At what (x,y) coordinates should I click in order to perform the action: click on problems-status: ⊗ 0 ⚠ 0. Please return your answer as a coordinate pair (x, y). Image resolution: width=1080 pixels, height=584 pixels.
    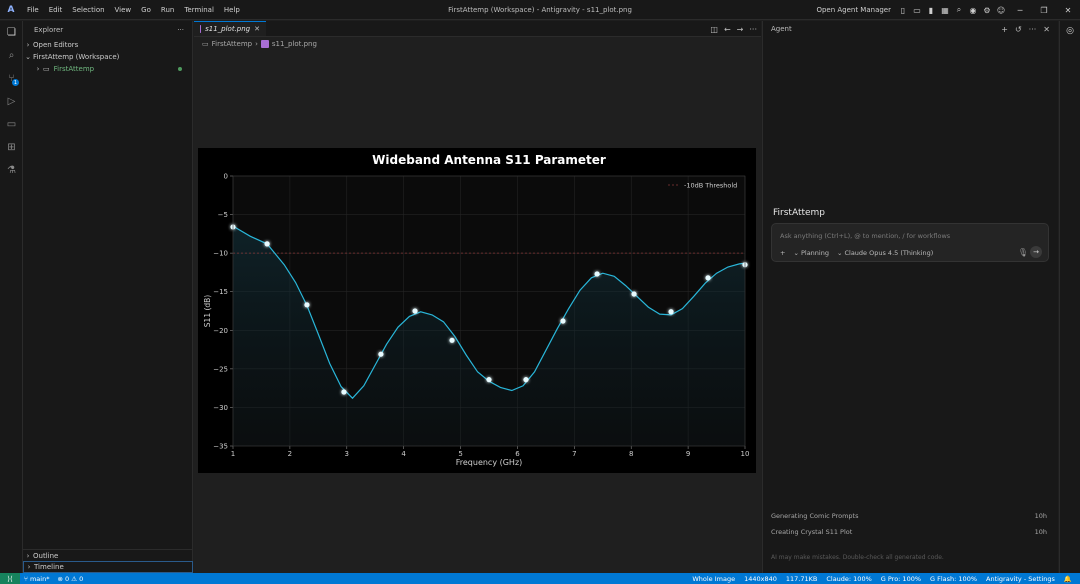
    Looking at the image, I should click on (70, 579).